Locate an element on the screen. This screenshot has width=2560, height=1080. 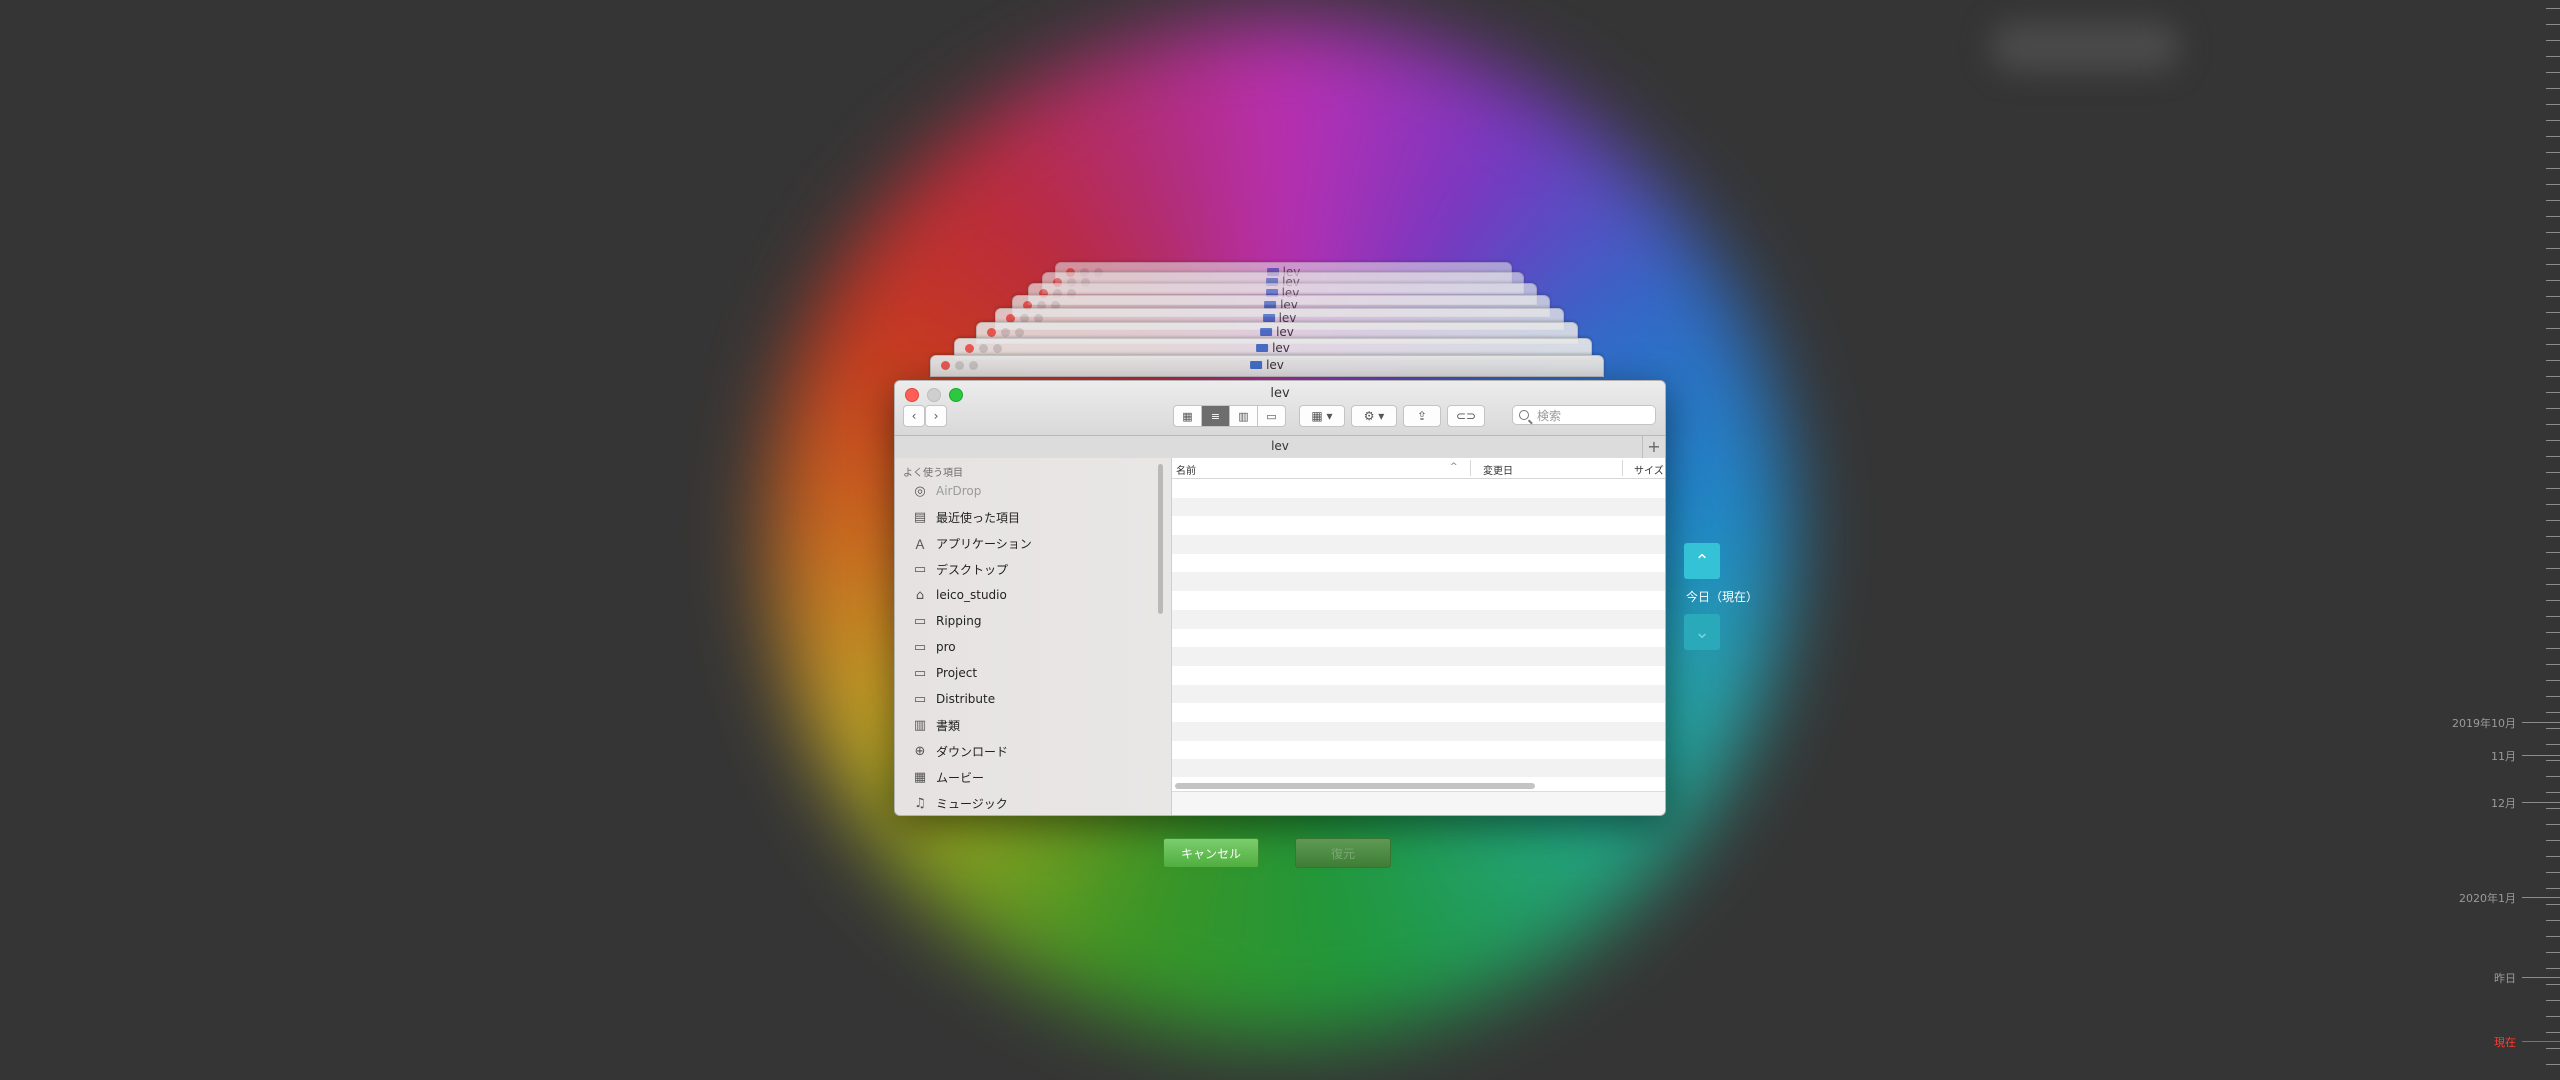
path-label: lev is located at coordinates (1280, 446).